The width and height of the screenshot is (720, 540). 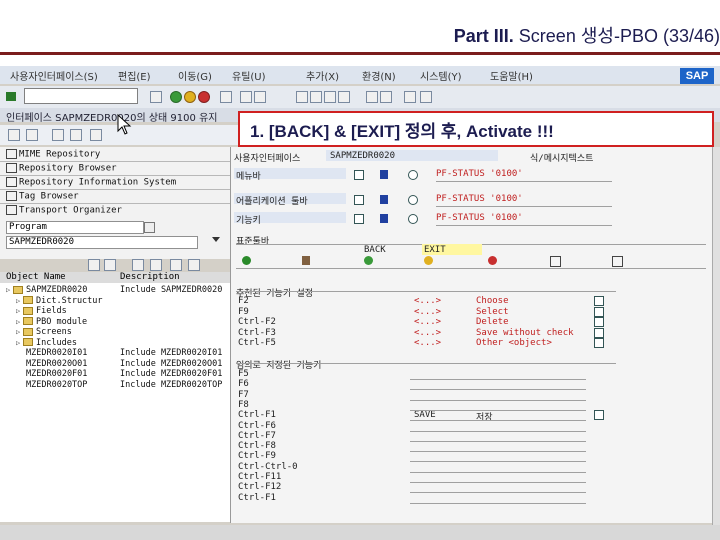 I want to click on tree-row: MZEDR0020I01, so click(x=56, y=353).